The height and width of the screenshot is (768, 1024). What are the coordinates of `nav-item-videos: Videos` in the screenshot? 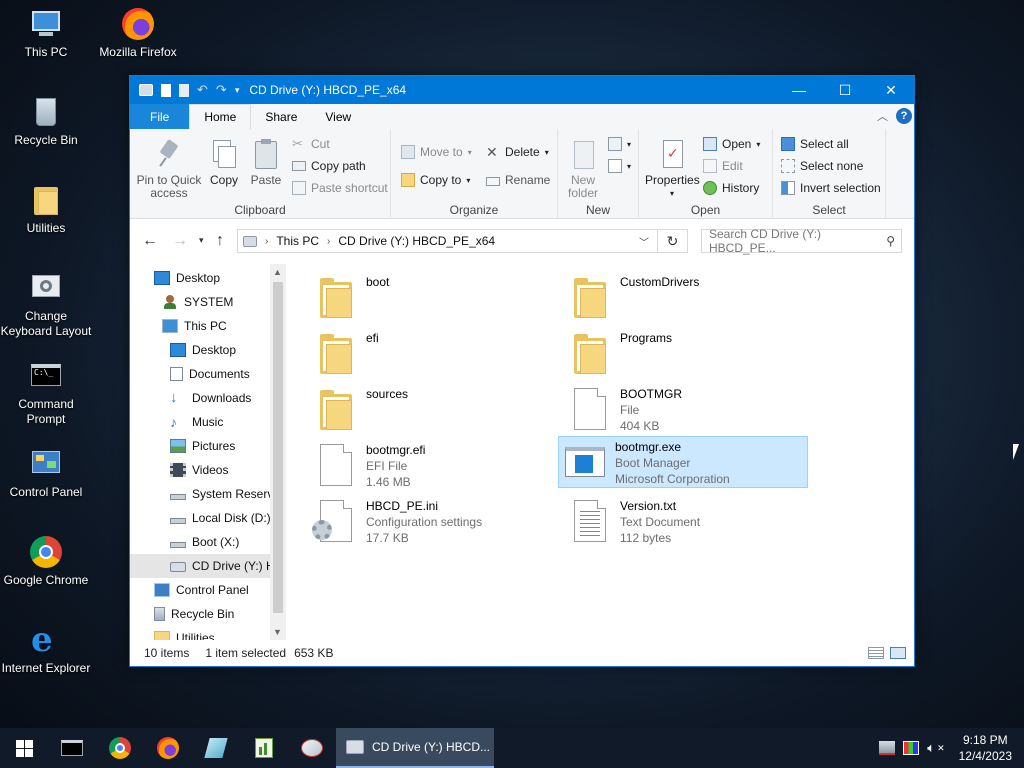 It's located at (200, 470).